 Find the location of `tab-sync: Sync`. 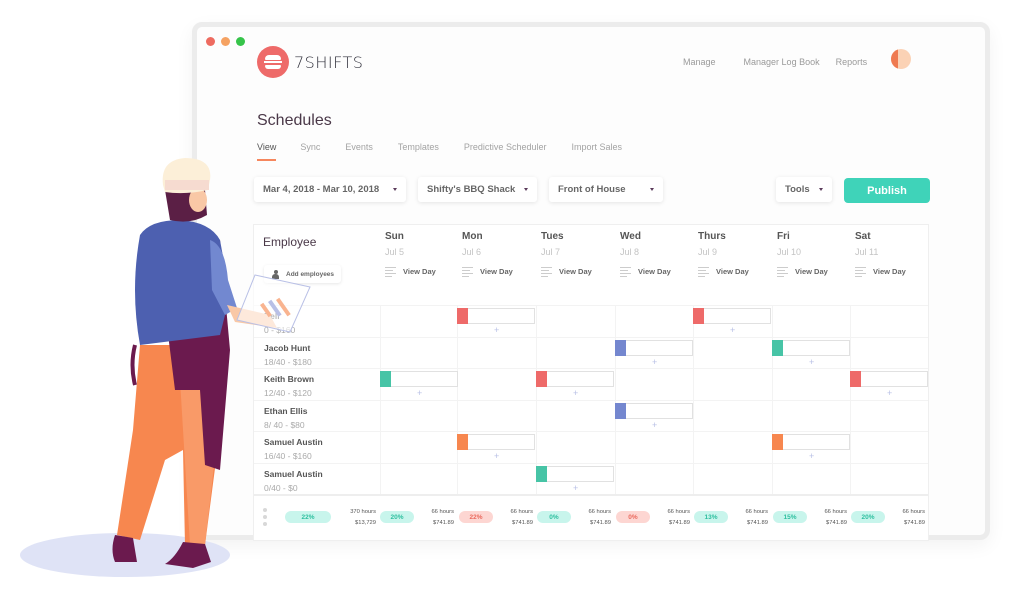

tab-sync: Sync is located at coordinates (310, 147).